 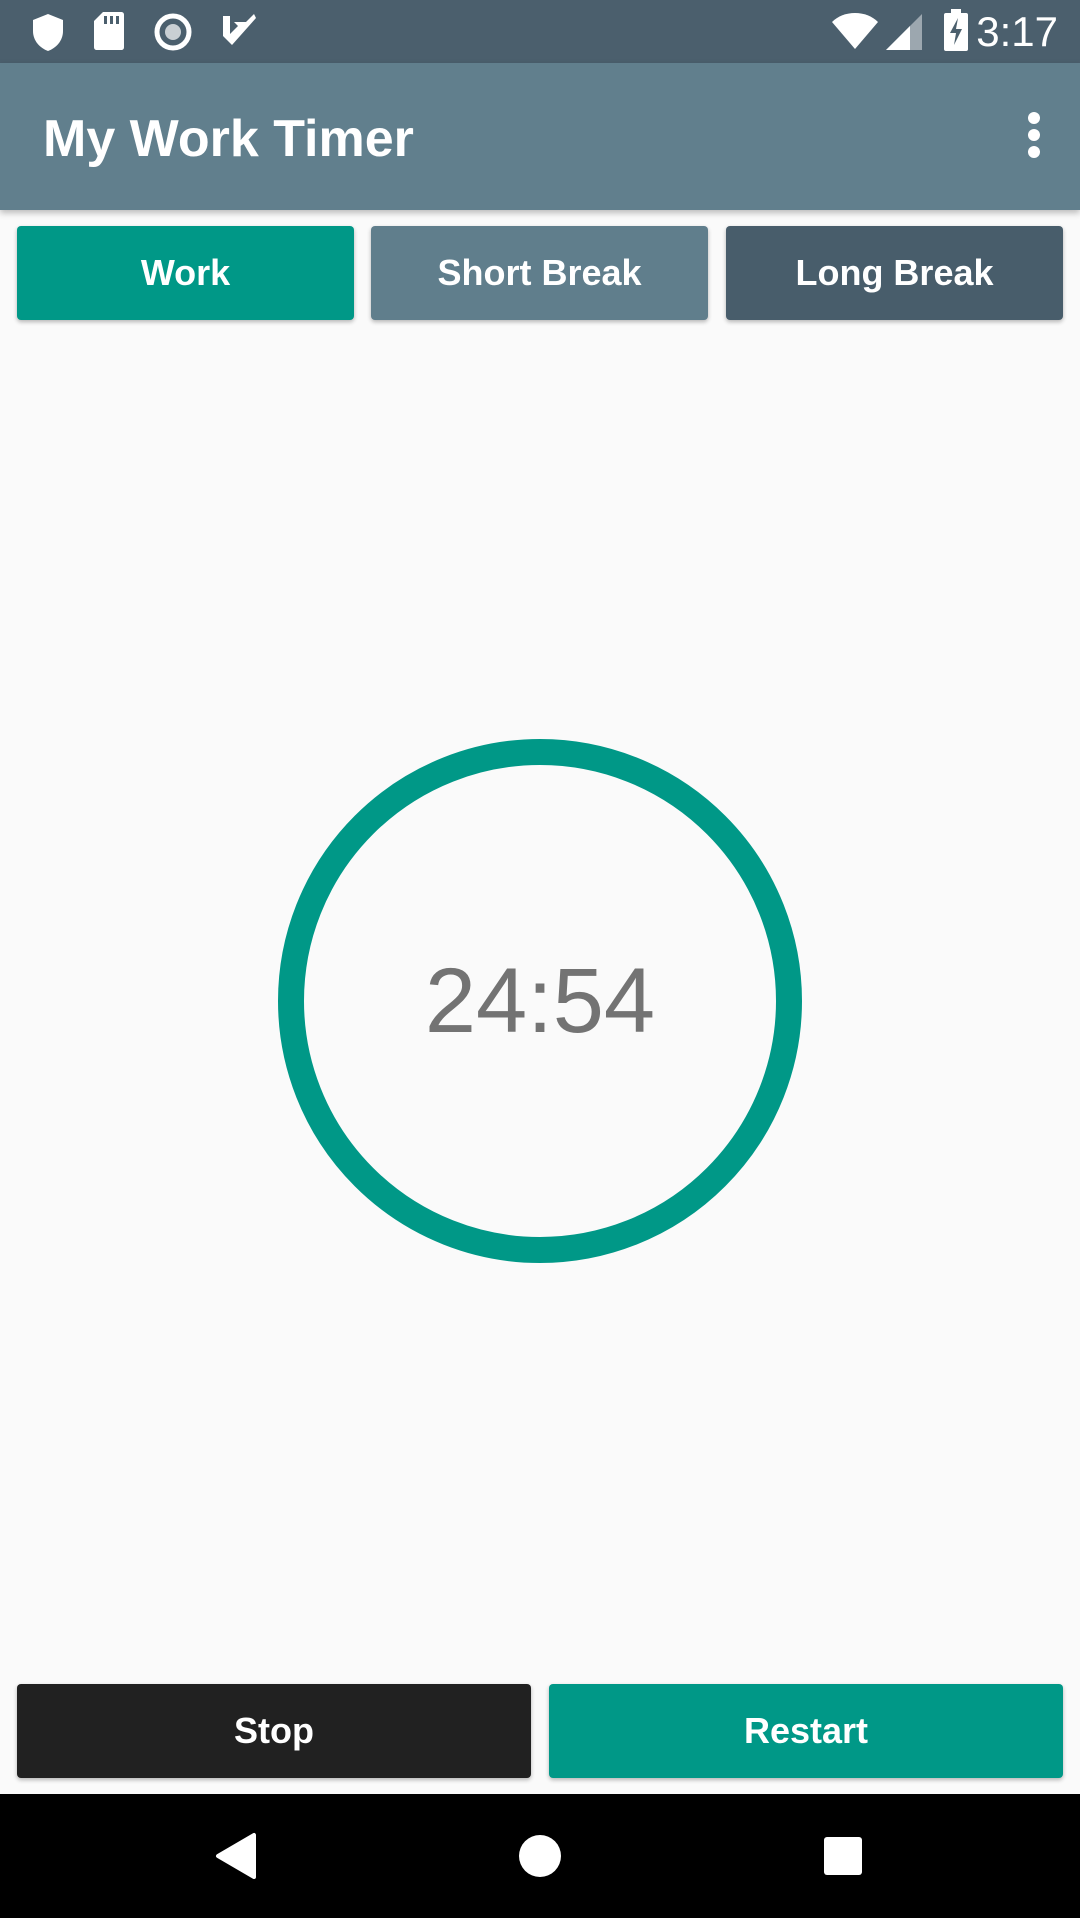 What do you see at coordinates (540, 136) in the screenshot?
I see `app-bar: My Work Timer` at bounding box center [540, 136].